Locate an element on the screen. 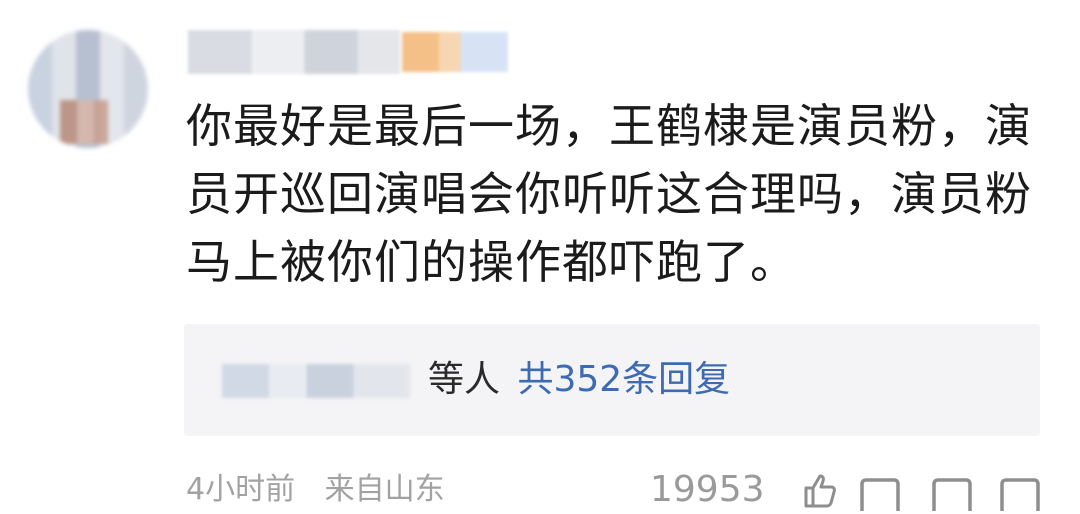  comment-icon is located at coordinates (952, 494).